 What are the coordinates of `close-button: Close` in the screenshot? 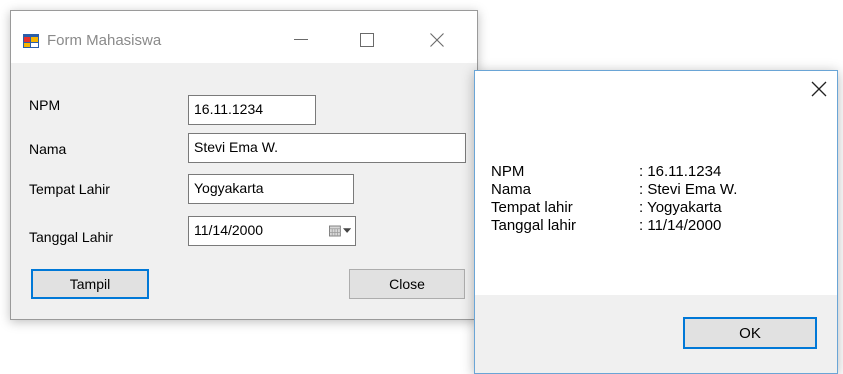 It's located at (407, 284).